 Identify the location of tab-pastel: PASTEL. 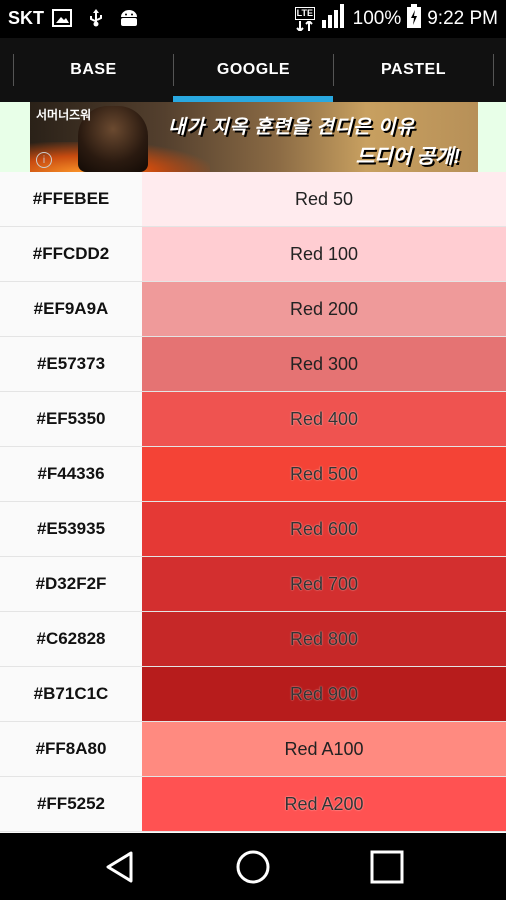
(413, 70).